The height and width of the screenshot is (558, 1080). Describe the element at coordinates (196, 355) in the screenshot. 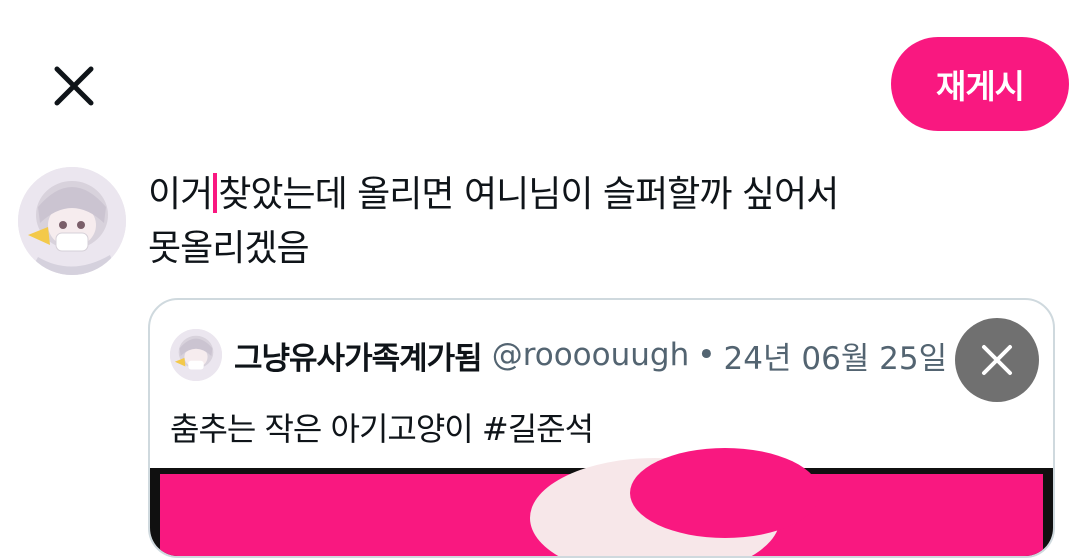

I see `quoted-avatar` at that location.